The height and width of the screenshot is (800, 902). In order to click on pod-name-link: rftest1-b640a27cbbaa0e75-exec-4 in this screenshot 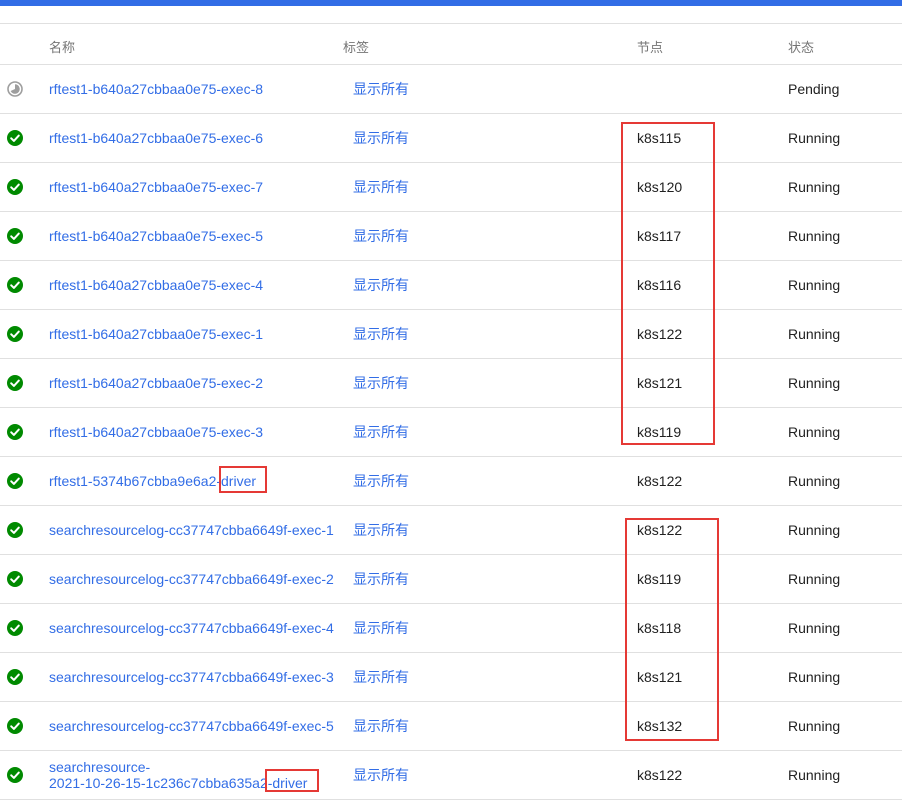, I will do `click(156, 285)`.